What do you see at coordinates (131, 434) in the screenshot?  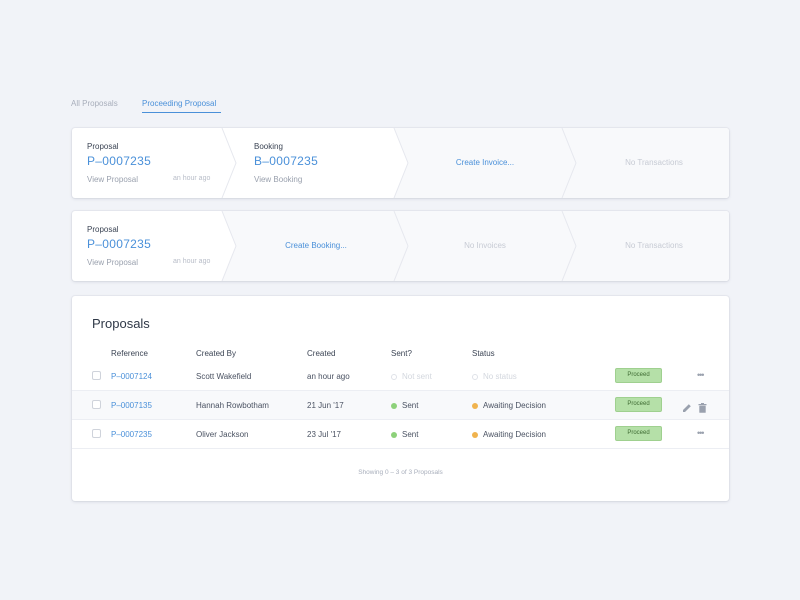 I see `reference-link: P–0007235` at bounding box center [131, 434].